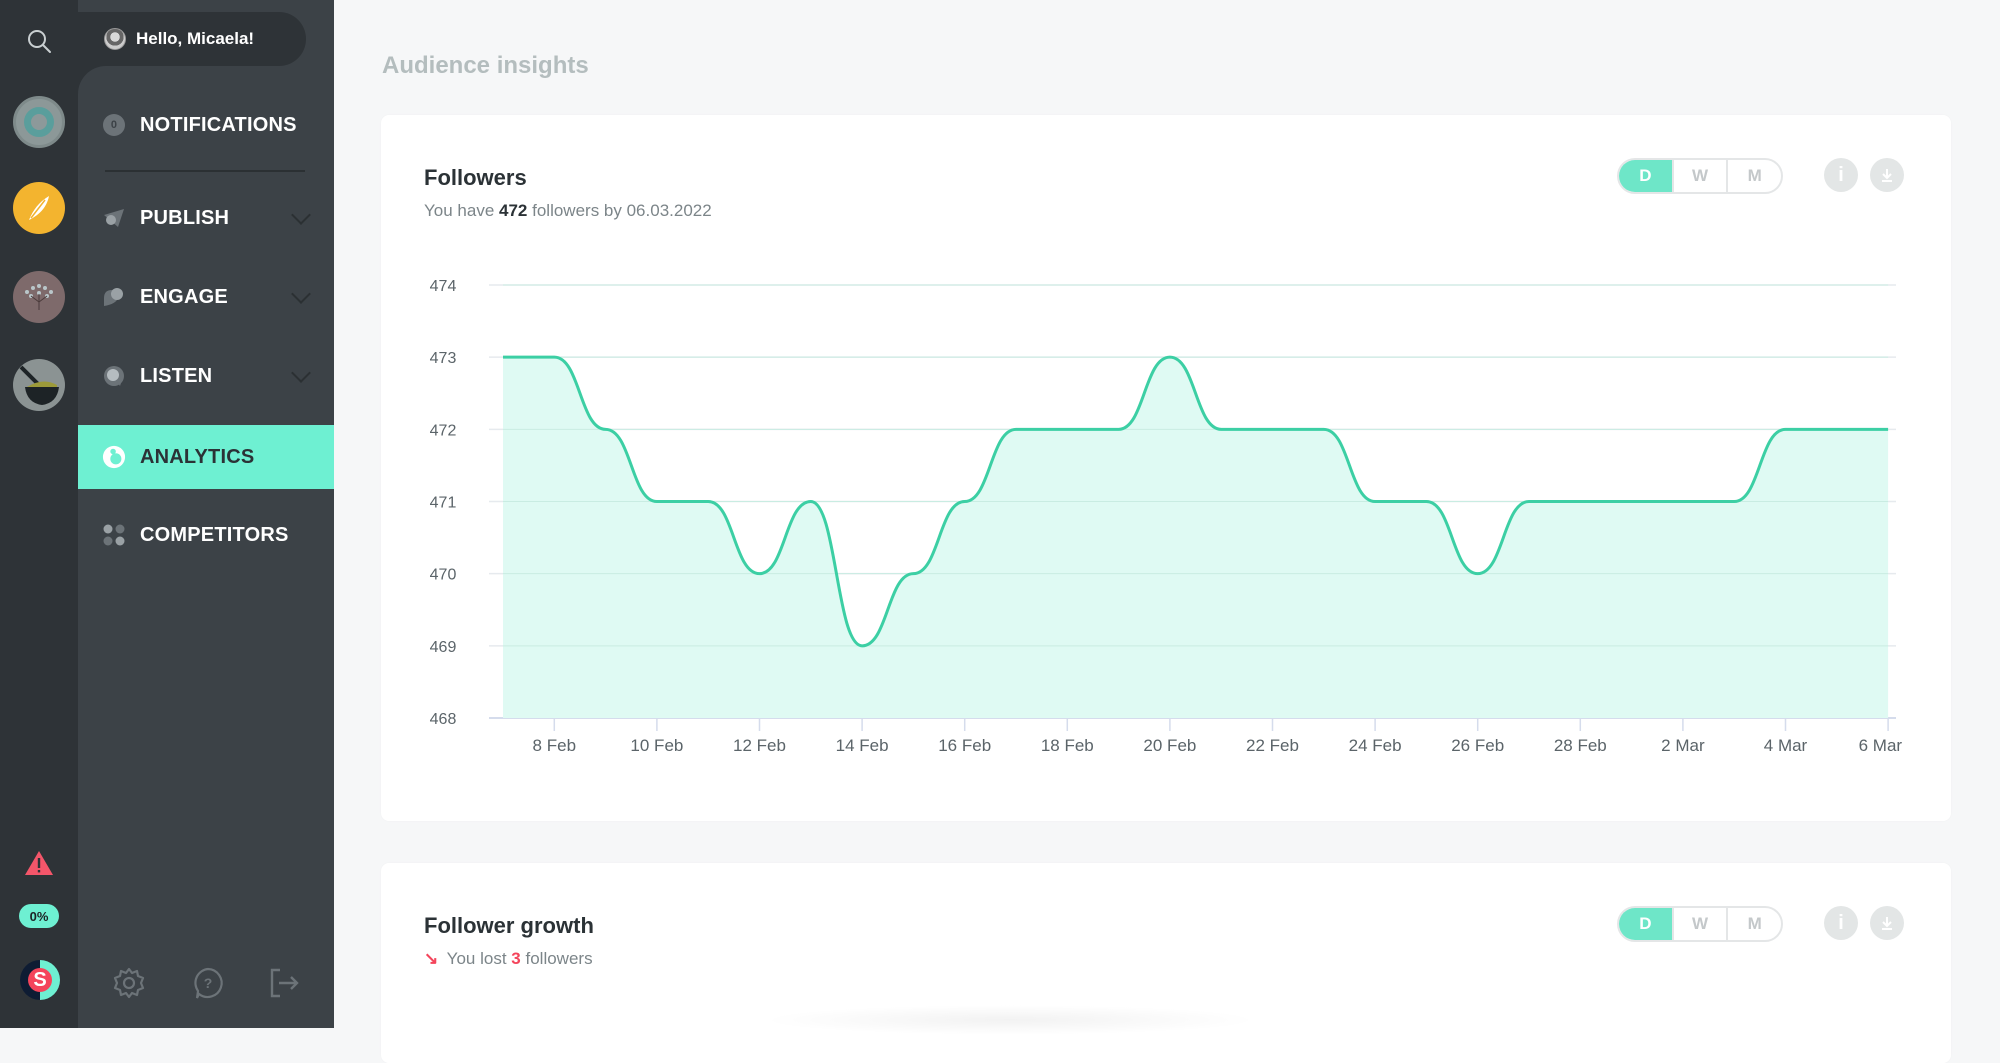 The width and height of the screenshot is (2000, 1063). I want to click on nav-label: LISTEN, so click(176, 375).